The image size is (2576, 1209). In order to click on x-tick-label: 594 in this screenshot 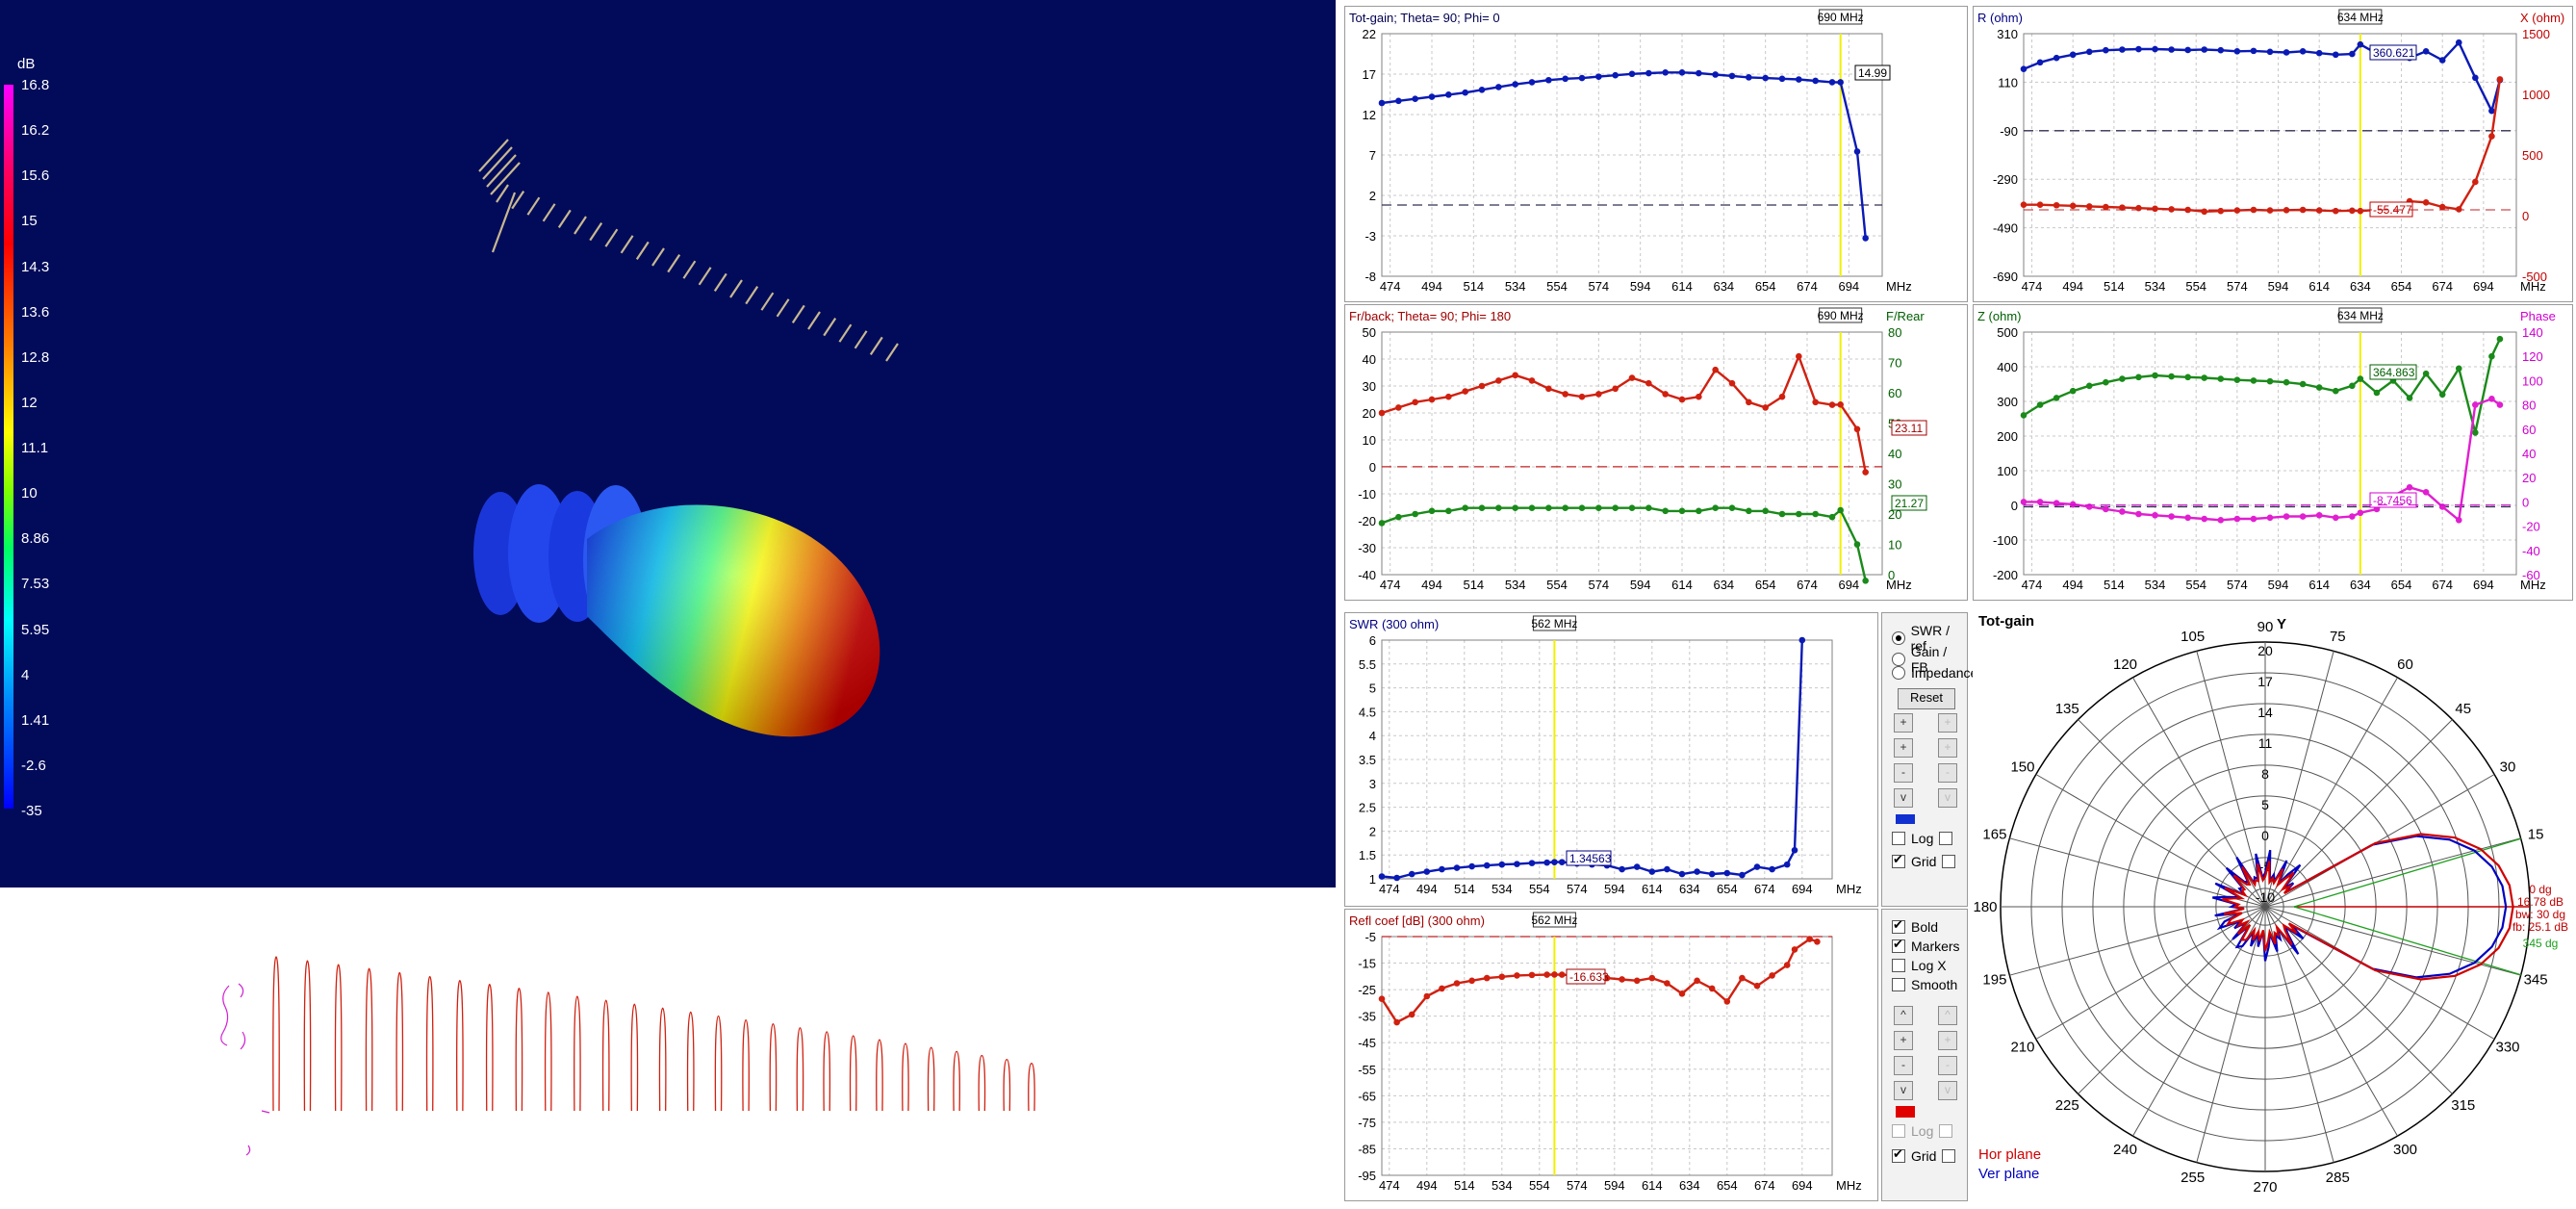, I will do `click(1640, 286)`.